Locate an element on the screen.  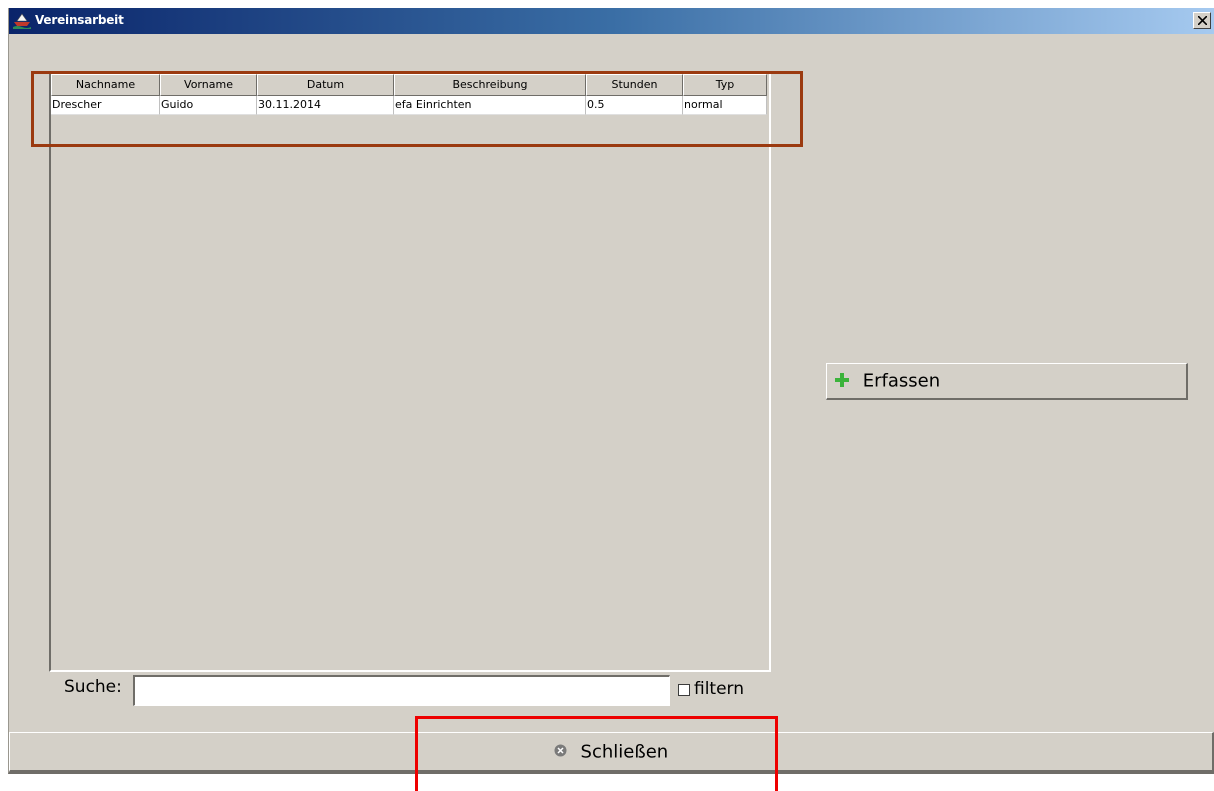
close-circle-icon is located at coordinates (560, 751).